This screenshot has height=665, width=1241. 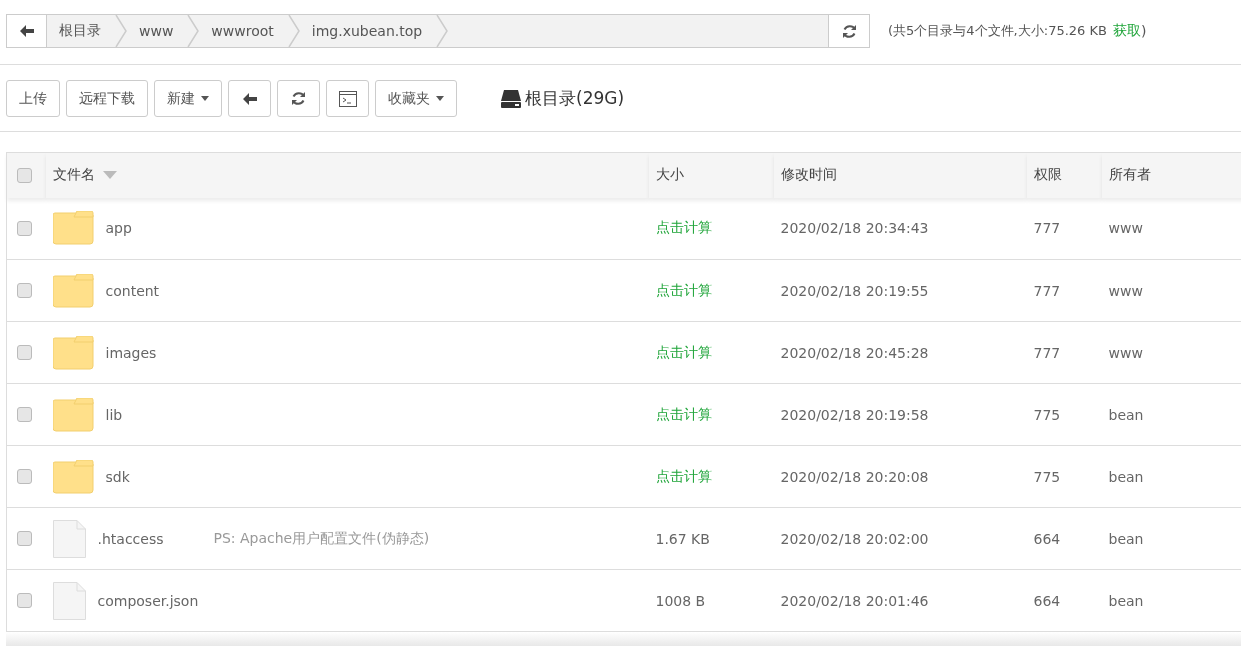 What do you see at coordinates (1047, 174) in the screenshot?
I see `column-header: 权限` at bounding box center [1047, 174].